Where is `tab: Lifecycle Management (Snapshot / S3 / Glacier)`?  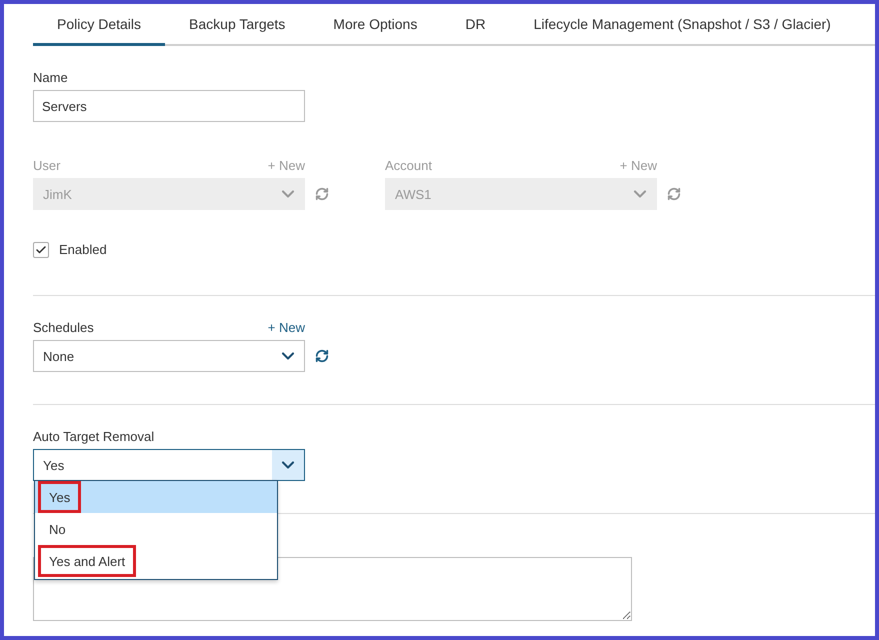
tab: Lifecycle Management (Snapshot / S3 / Glacier) is located at coordinates (682, 25).